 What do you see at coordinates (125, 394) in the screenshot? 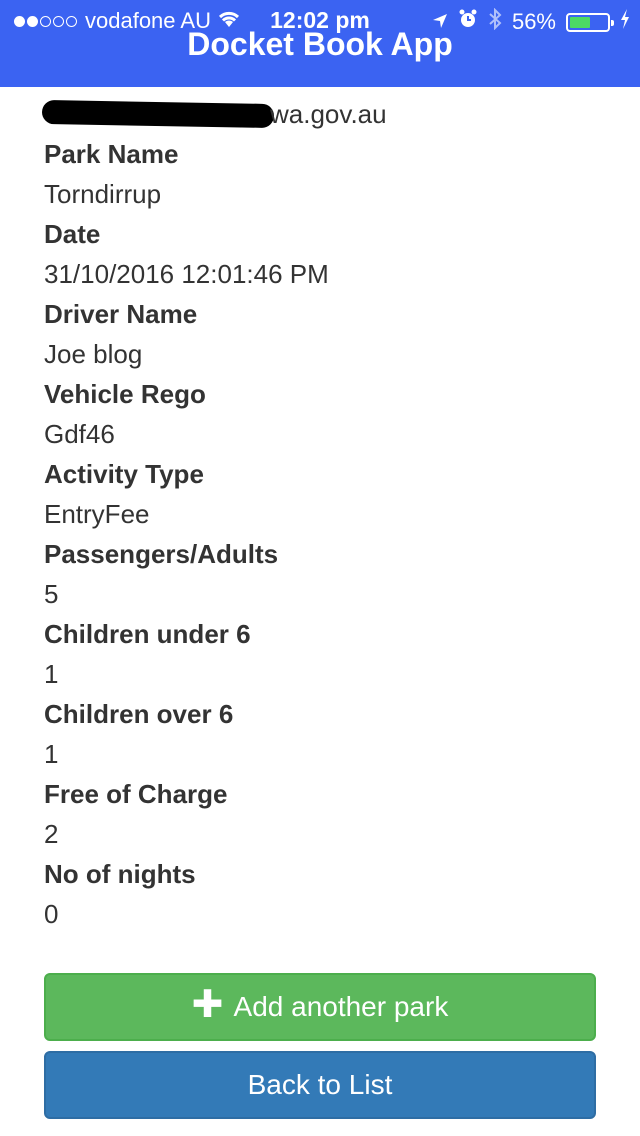
I see `field-label: Vehicle Rego` at bounding box center [125, 394].